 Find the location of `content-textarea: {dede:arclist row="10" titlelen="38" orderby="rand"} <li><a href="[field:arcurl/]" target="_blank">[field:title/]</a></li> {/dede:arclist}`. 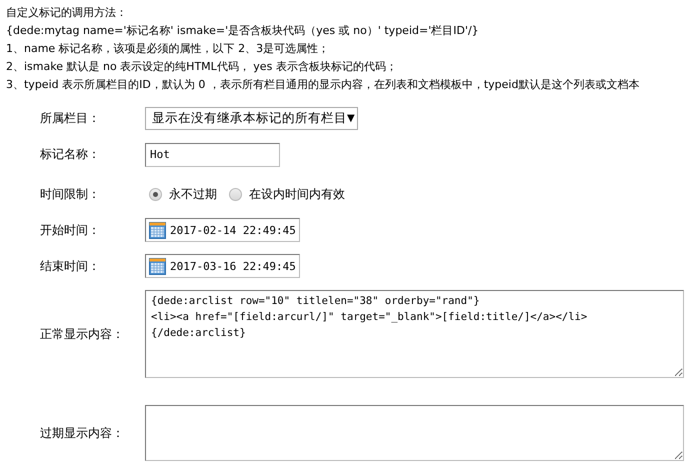

content-textarea: {dede:arclist row="10" titlelen="38" orderby="rand"} <li><a href="[field:arcurl/]" target="_blank">[field:title/]</a></li> {/dede:arclist} is located at coordinates (414, 334).